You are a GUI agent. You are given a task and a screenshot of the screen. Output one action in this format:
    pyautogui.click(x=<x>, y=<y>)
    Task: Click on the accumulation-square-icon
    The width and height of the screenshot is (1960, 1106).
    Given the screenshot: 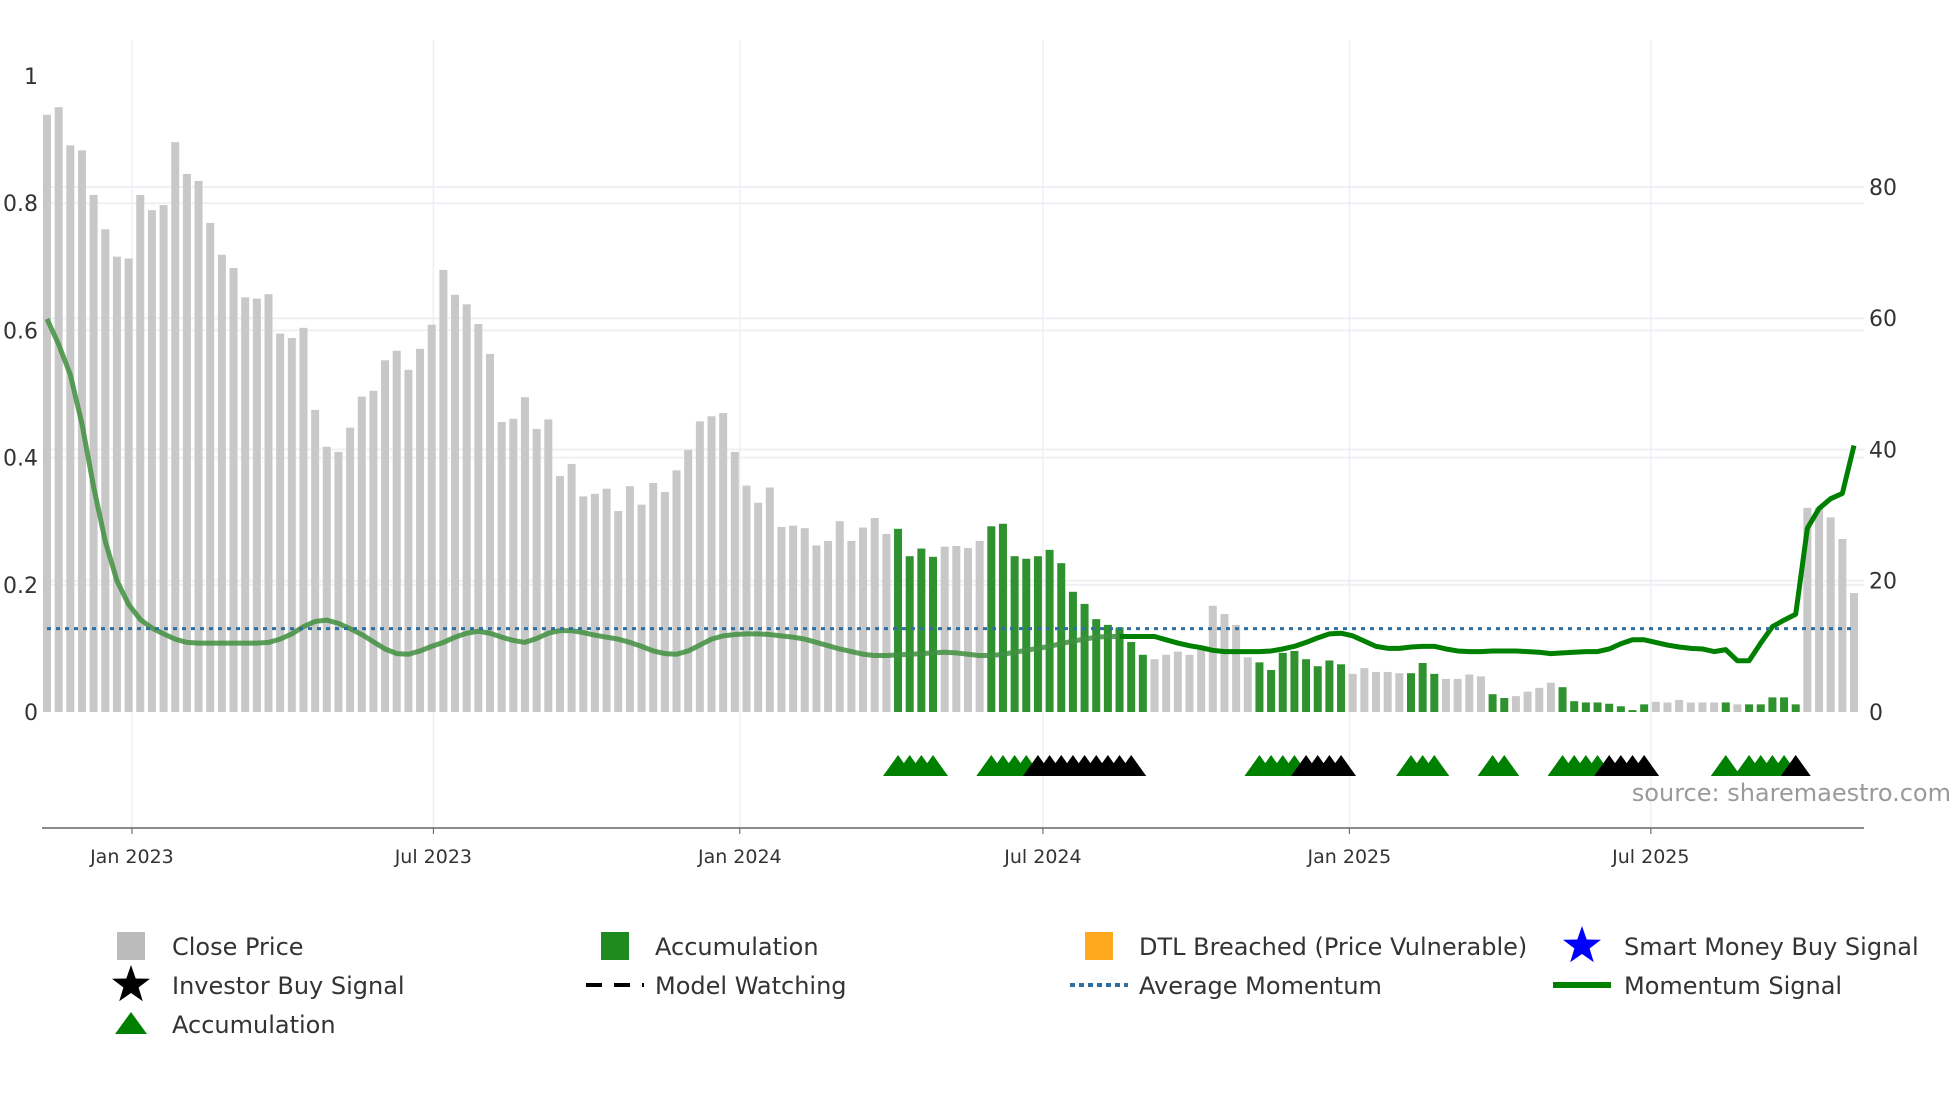 What is the action you would take?
    pyautogui.click(x=615, y=946)
    